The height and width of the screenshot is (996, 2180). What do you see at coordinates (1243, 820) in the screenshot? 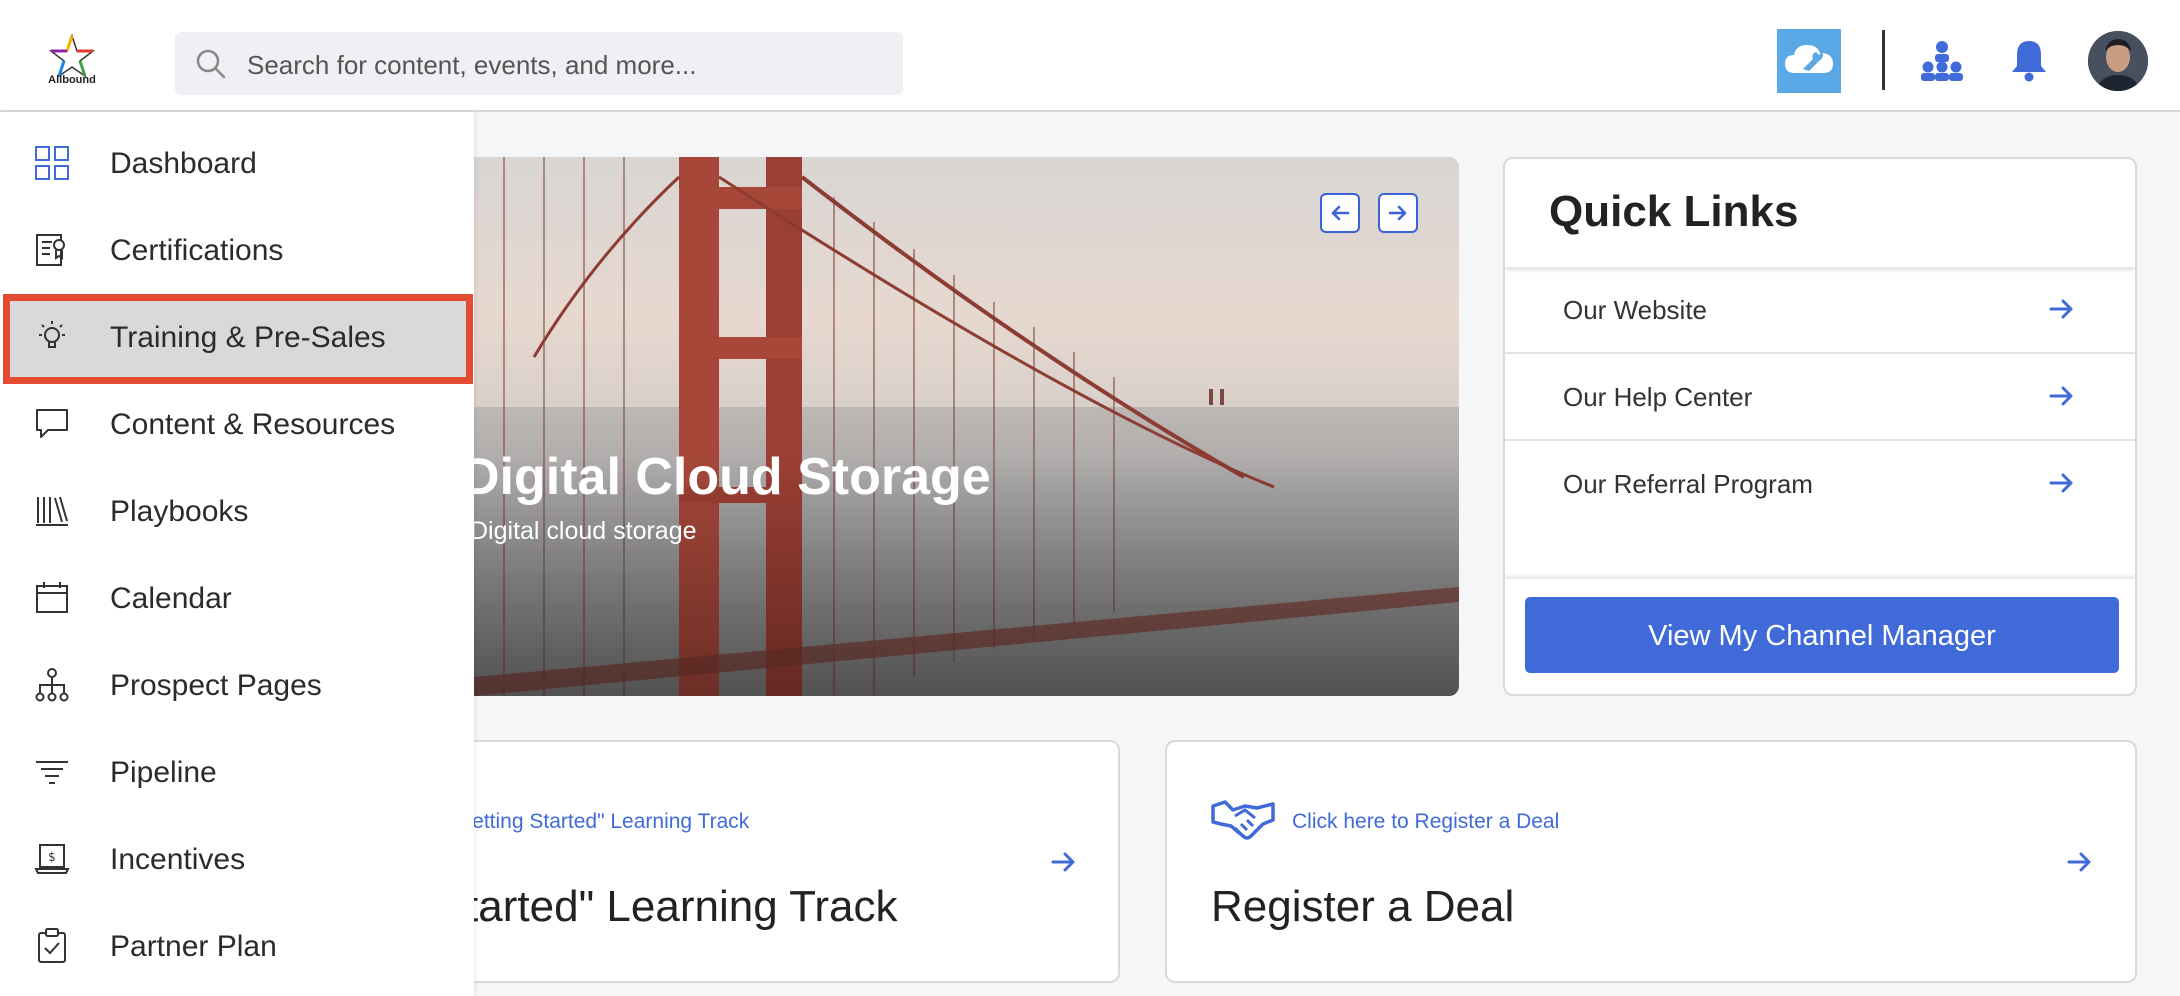
I see `handshake-icon` at bounding box center [1243, 820].